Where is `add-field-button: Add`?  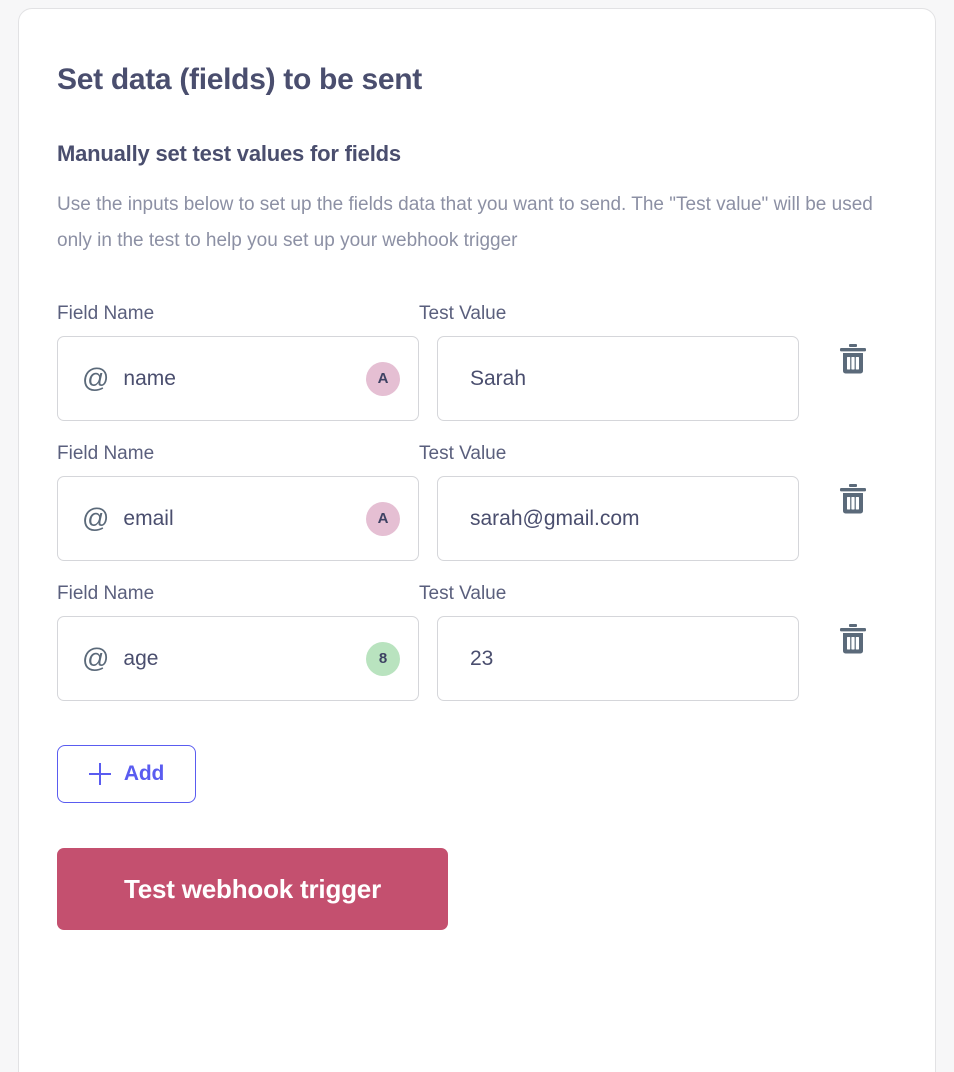 add-field-button: Add is located at coordinates (126, 774).